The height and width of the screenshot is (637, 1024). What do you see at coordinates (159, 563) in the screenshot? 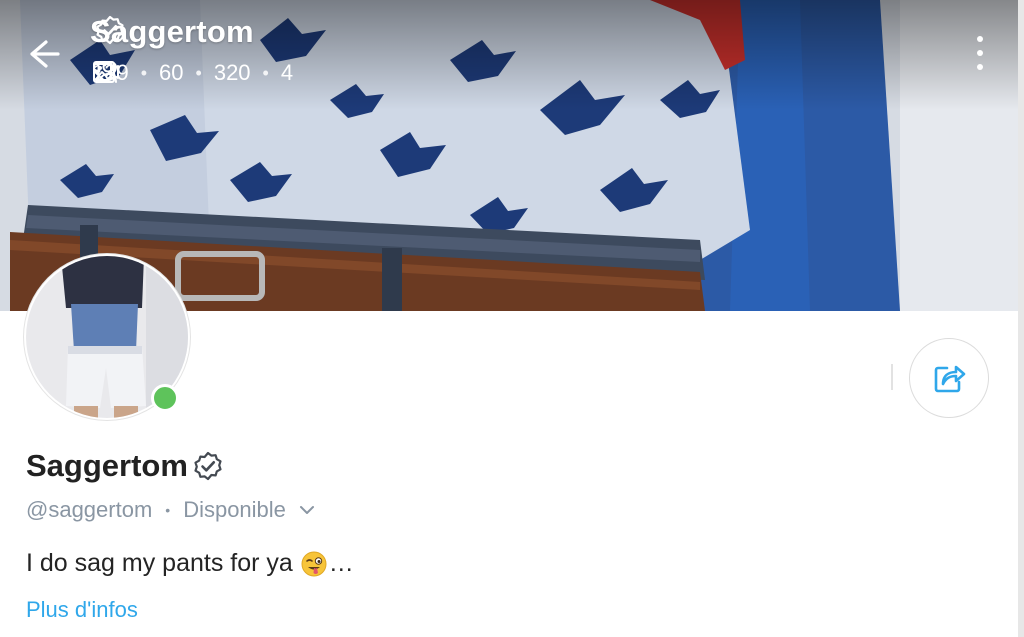
I see `bio-text: I do sag my pants for ya` at bounding box center [159, 563].